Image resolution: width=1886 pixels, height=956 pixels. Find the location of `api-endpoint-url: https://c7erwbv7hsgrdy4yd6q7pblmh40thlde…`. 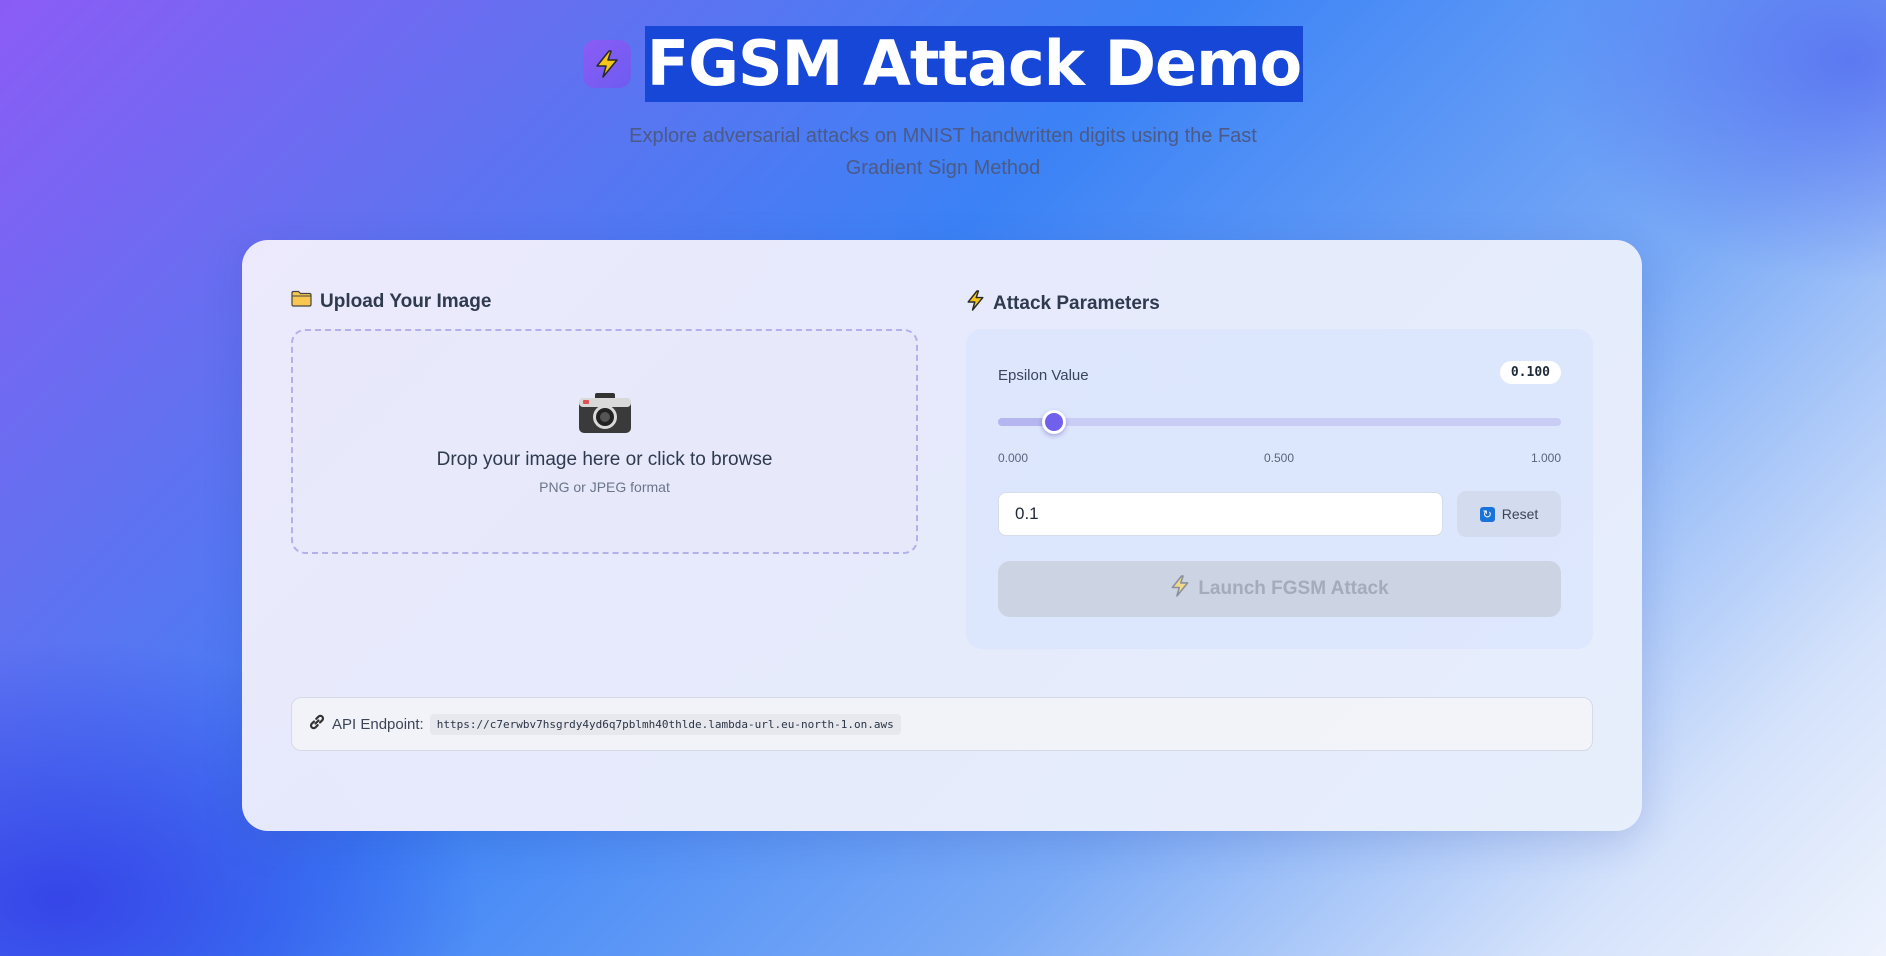

api-endpoint-url: https://c7erwbv7hsgrdy4yd6q7pblmh40thlde… is located at coordinates (665, 724).